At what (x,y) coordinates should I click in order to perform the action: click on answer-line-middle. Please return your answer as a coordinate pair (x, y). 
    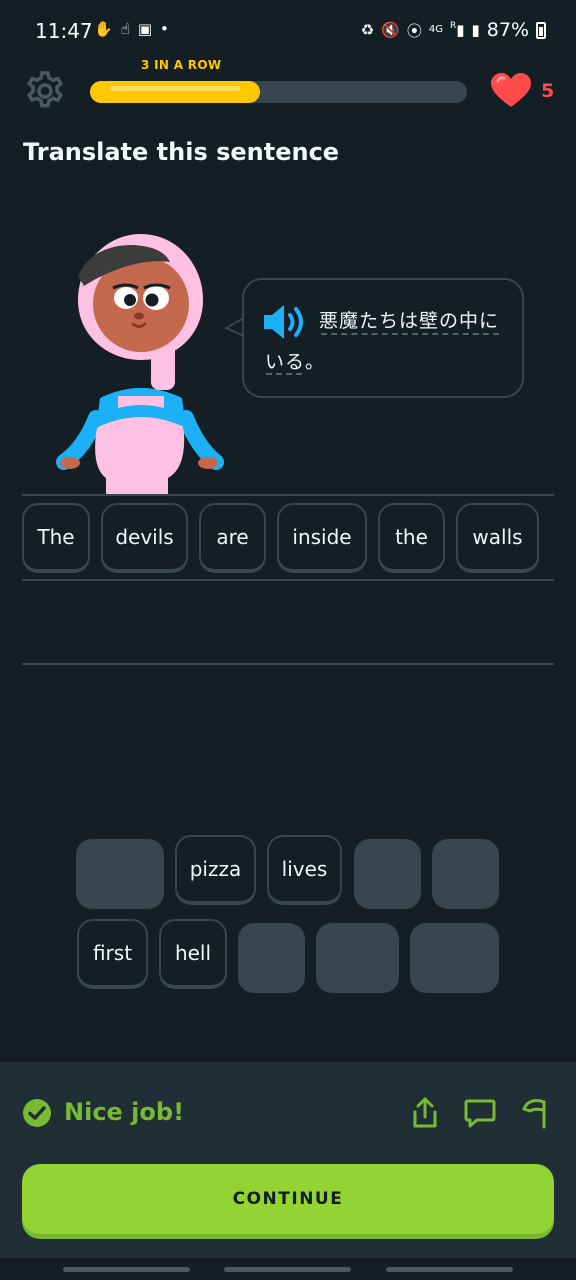
    Looking at the image, I should click on (288, 580).